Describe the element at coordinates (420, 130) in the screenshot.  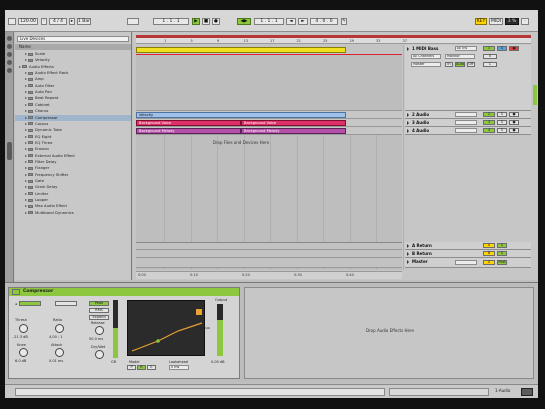
I see `track-name: 4 Audio` at that location.